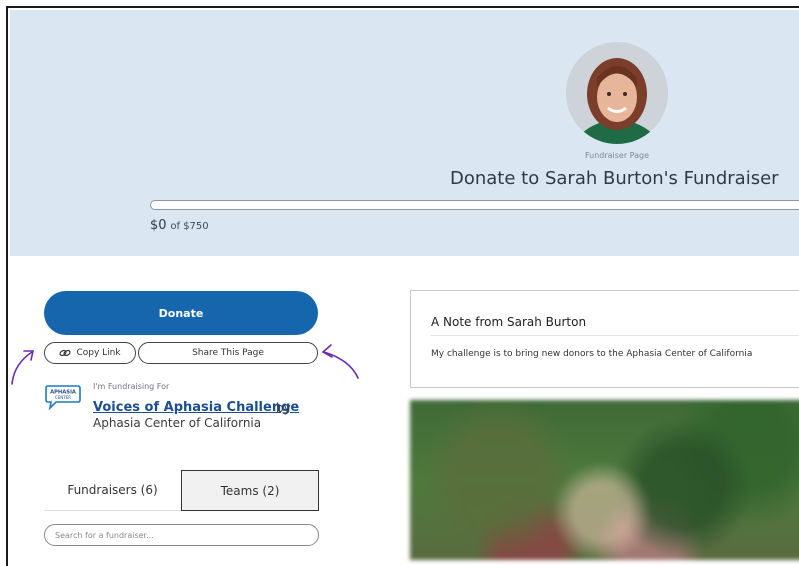 This screenshot has height=566, width=799. I want to click on raised-summary: $0 of $750, so click(179, 225).